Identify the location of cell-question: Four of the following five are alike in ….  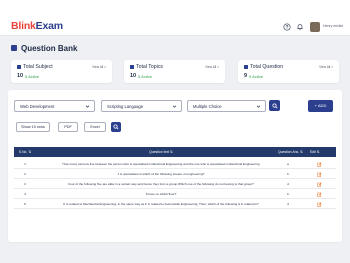
(161, 184).